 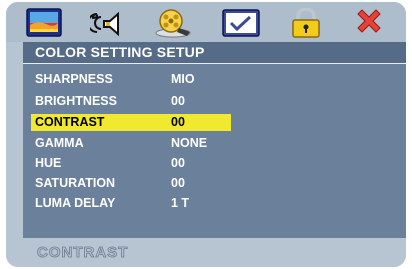 I want to click on menu-item-label: HUE, so click(x=48, y=163).